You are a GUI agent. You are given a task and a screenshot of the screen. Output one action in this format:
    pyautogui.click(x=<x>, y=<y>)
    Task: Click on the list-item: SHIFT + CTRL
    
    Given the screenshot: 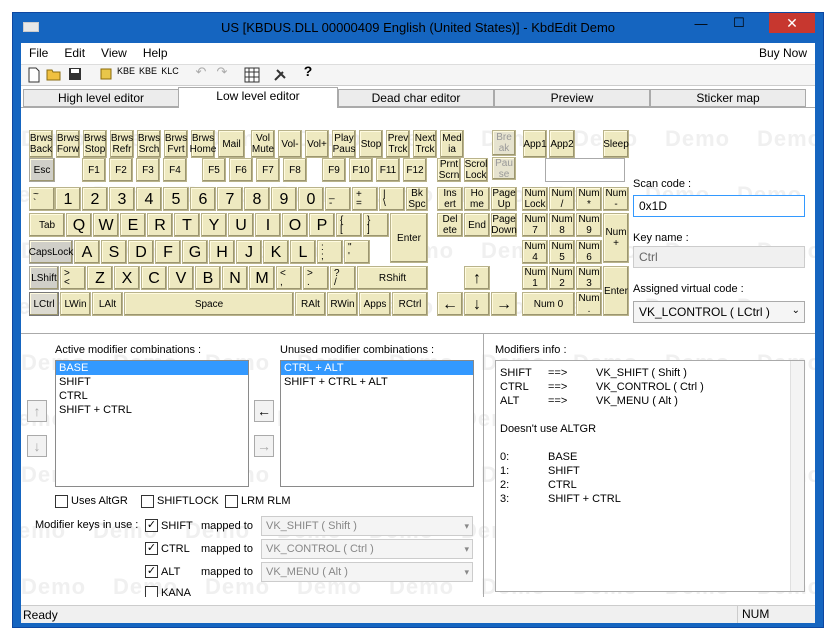 What is the action you would take?
    pyautogui.click(x=152, y=410)
    